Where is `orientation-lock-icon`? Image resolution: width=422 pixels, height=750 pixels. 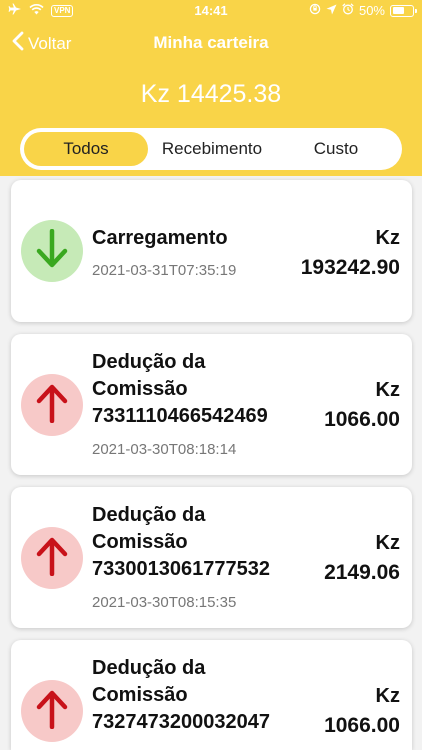 orientation-lock-icon is located at coordinates (315, 10).